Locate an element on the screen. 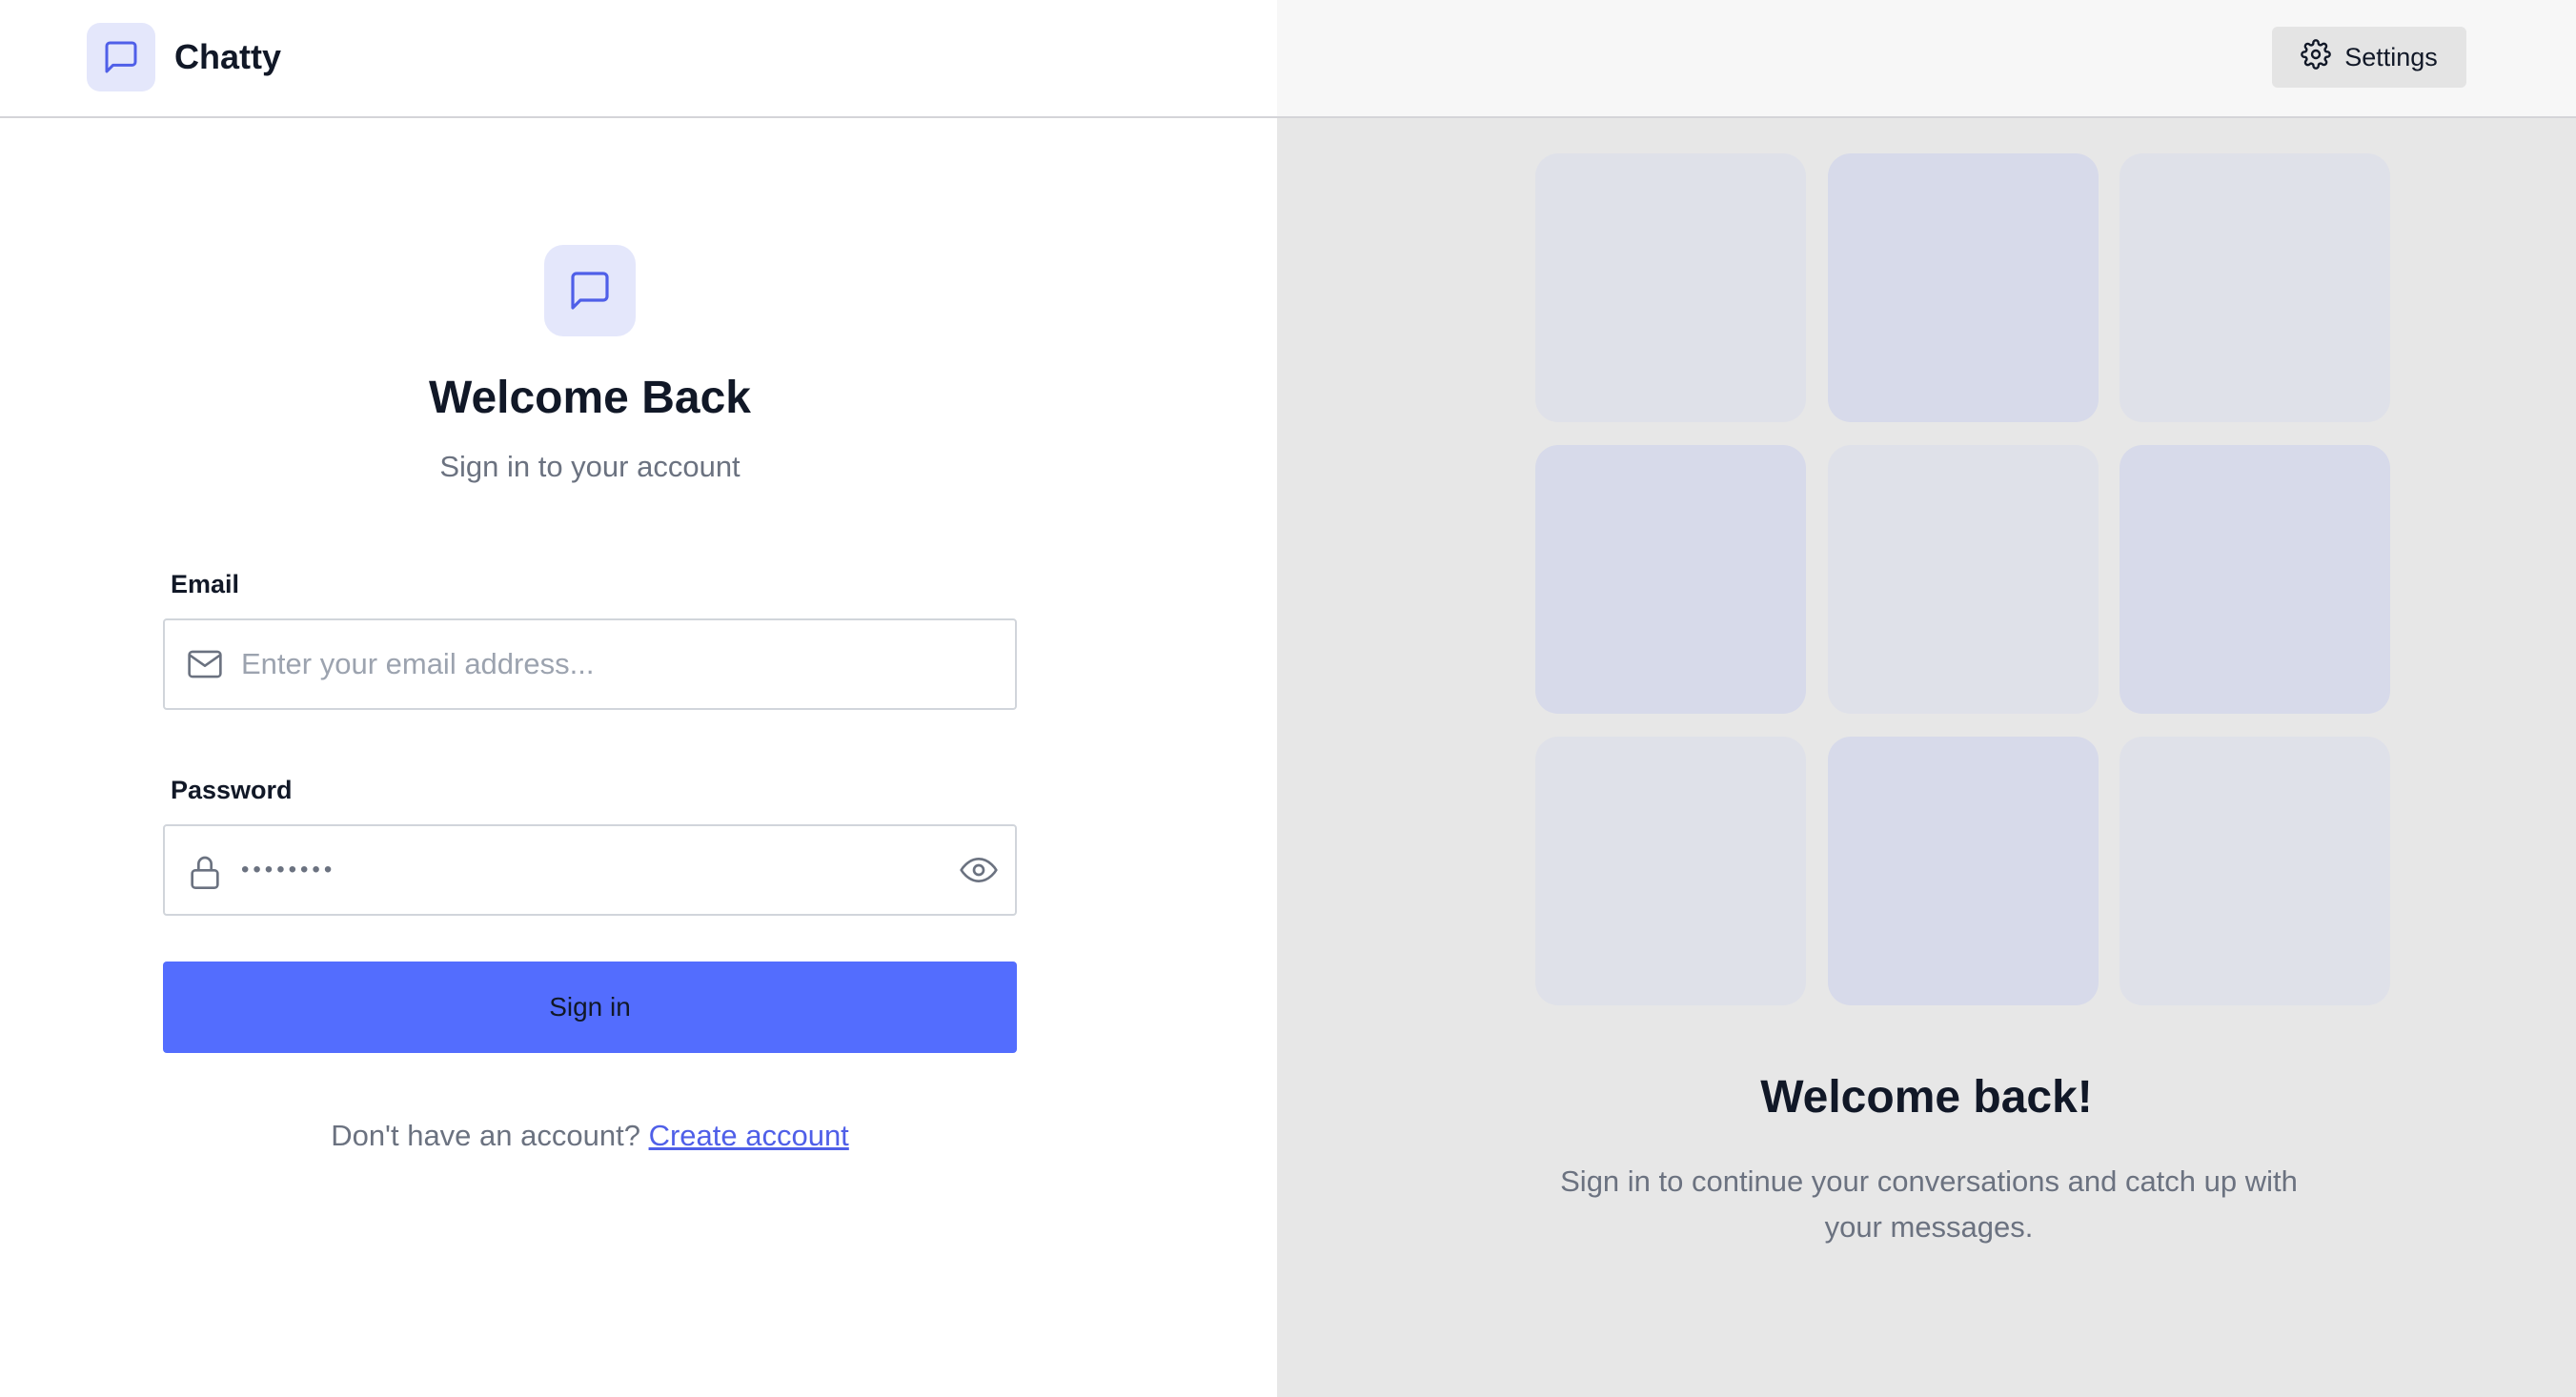 This screenshot has width=2576, height=1397. email-label: Email is located at coordinates (205, 584).